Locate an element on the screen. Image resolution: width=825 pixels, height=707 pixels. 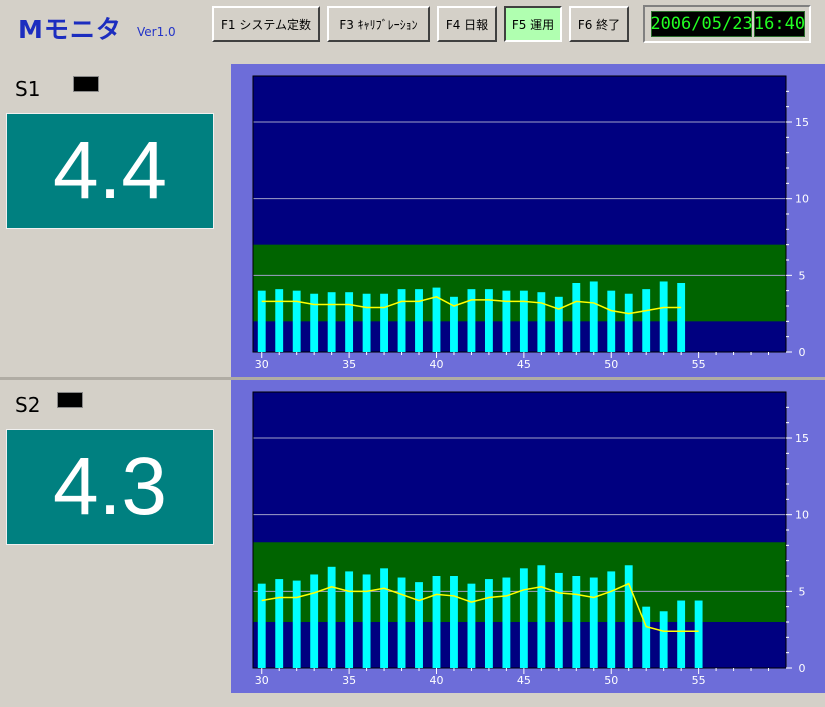
f4-button-label: F4 日報 is located at coordinates (467, 24).